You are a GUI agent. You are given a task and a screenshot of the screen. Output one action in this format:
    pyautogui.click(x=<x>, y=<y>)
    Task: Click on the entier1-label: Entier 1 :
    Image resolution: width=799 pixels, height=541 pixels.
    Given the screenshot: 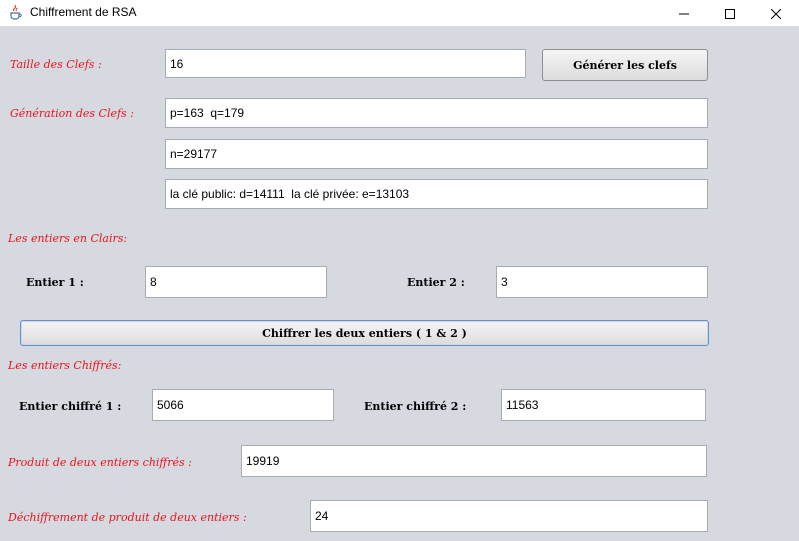 What is the action you would take?
    pyautogui.click(x=55, y=282)
    